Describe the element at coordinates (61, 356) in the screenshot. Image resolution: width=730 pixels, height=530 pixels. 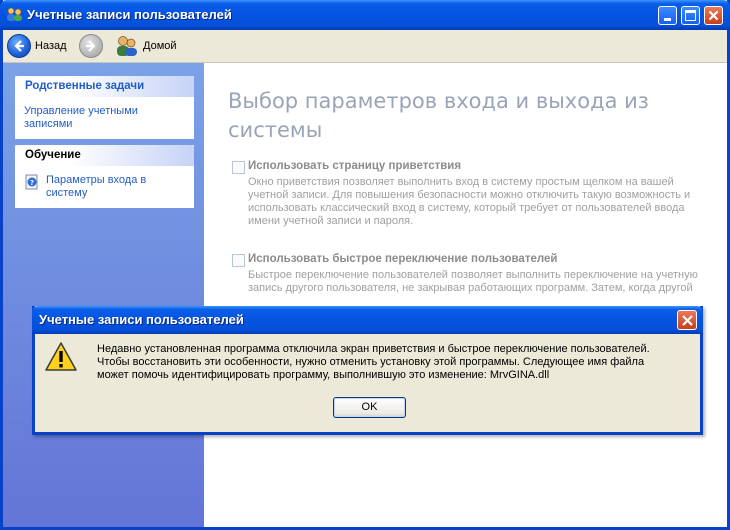
I see `warning-icon` at that location.